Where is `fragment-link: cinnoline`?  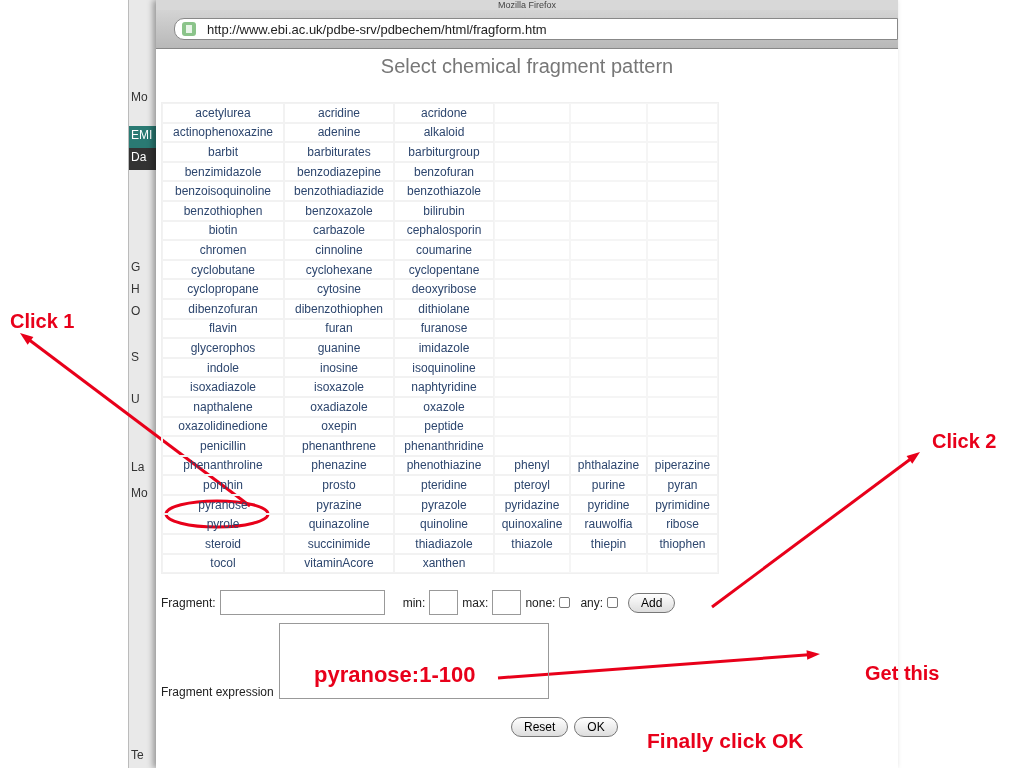
fragment-link: cinnoline is located at coordinates (339, 250).